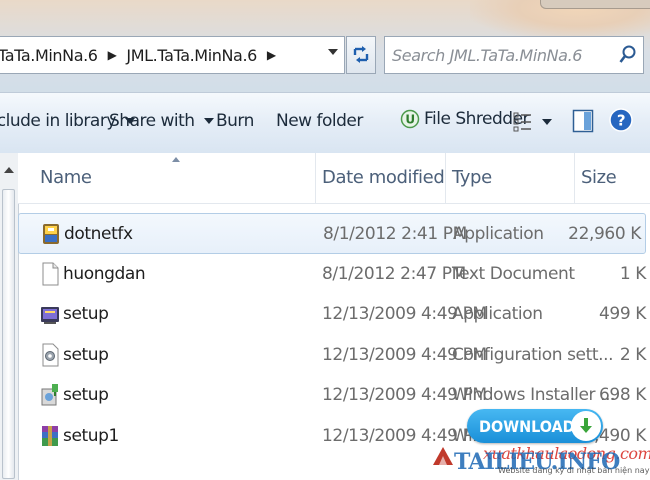 This screenshot has width=650, height=480. What do you see at coordinates (50, 435) in the screenshot?
I see `winrar-archive-icon` at bounding box center [50, 435].